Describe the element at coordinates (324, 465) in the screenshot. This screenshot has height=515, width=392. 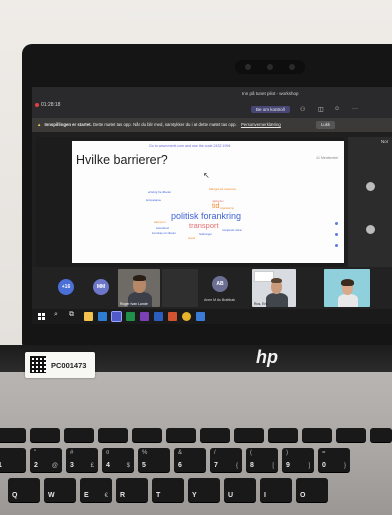
I see `key-main-label: 0` at that location.